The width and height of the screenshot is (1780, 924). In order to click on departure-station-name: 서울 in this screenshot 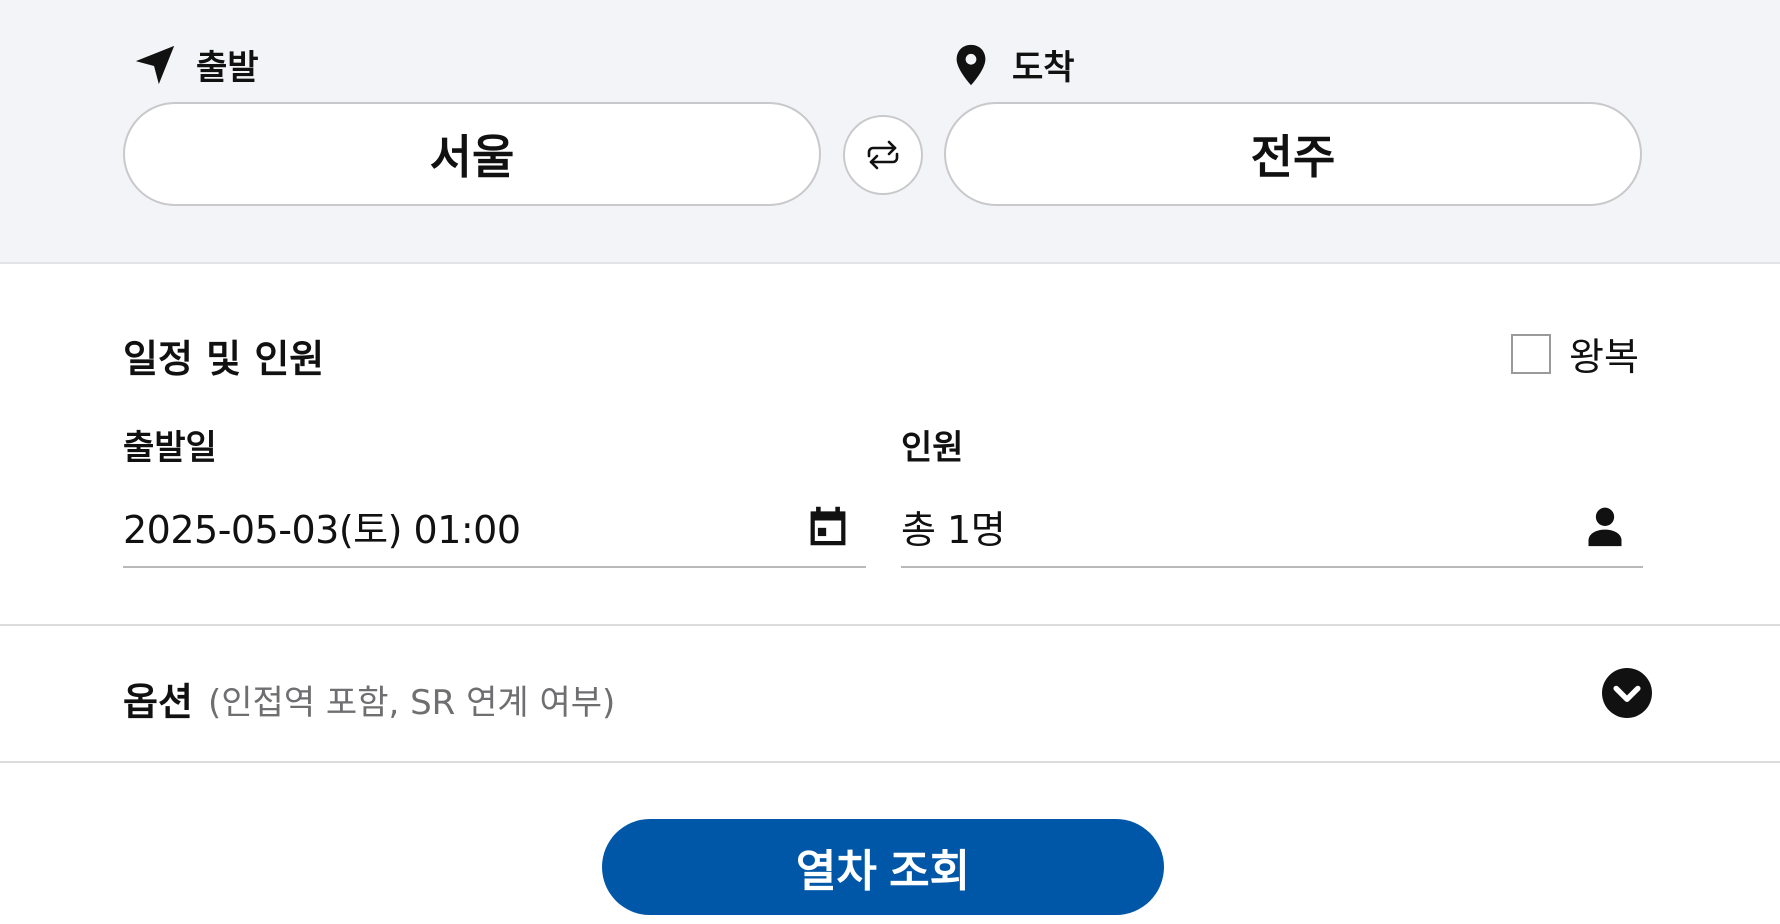, I will do `click(472, 157)`.